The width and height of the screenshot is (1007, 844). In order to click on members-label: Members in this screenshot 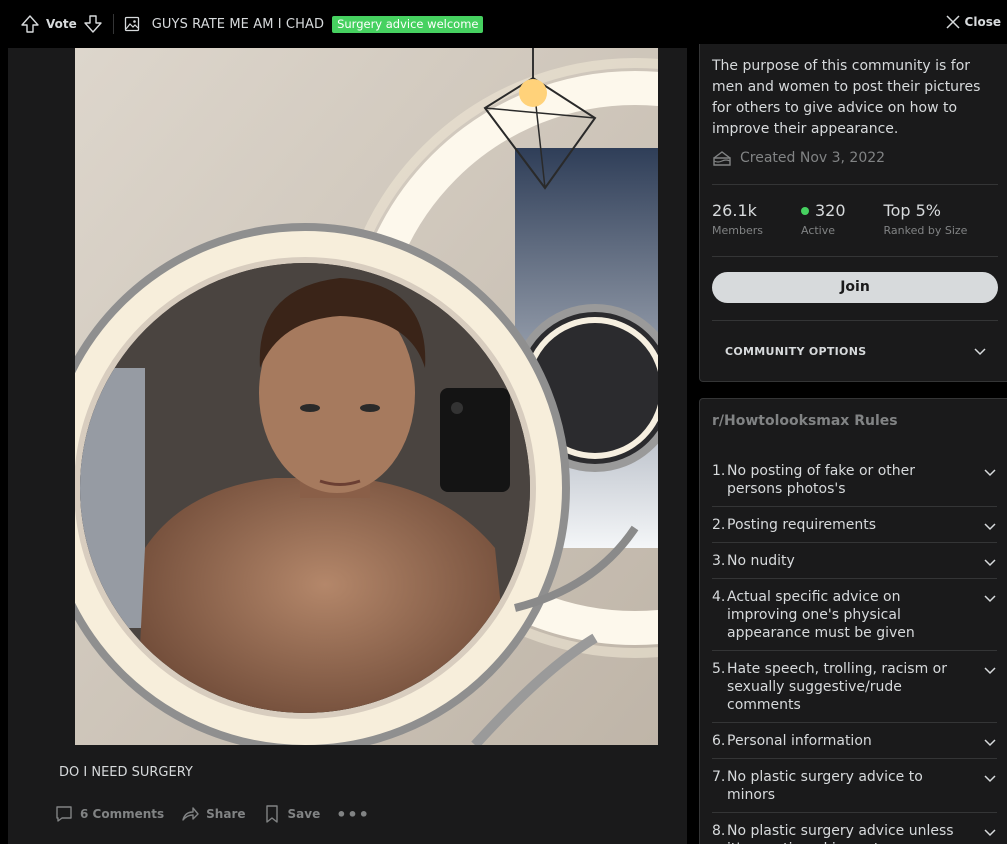, I will do `click(737, 230)`.